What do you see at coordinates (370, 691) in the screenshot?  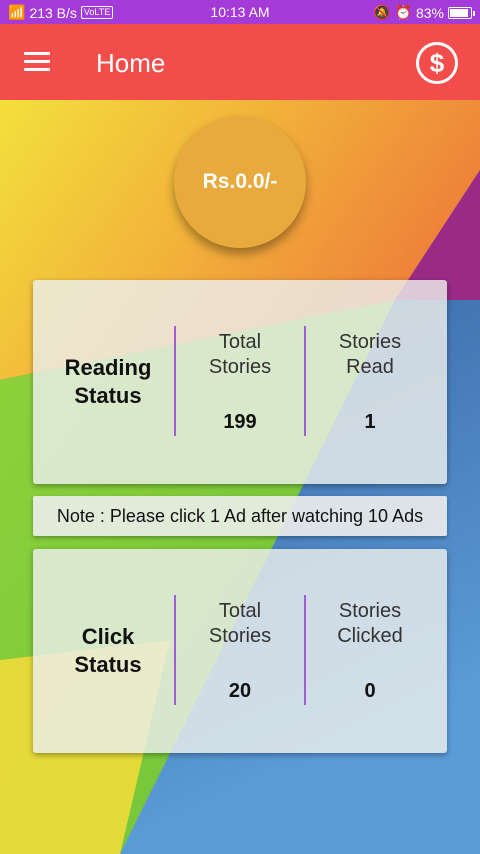 I see `stories-clicked-value: 0` at bounding box center [370, 691].